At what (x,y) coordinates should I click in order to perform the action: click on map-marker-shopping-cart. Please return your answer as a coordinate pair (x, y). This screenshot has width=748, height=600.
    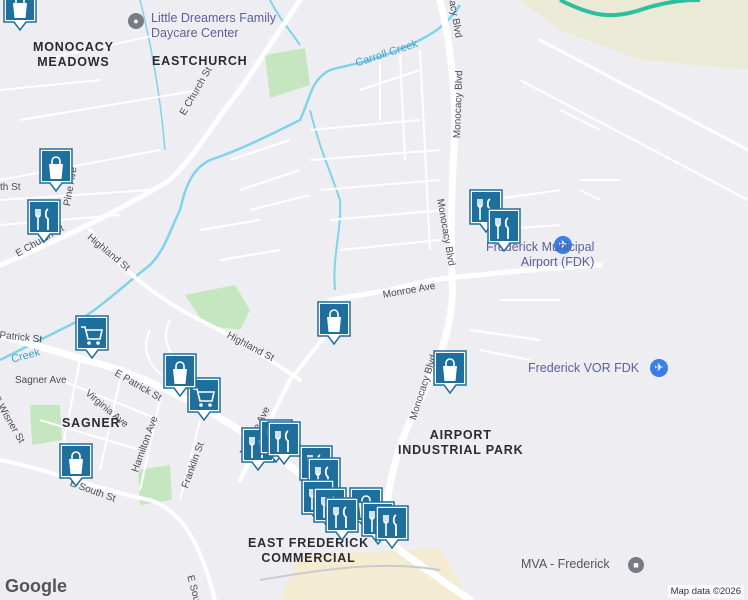
    Looking at the image, I should click on (92, 337).